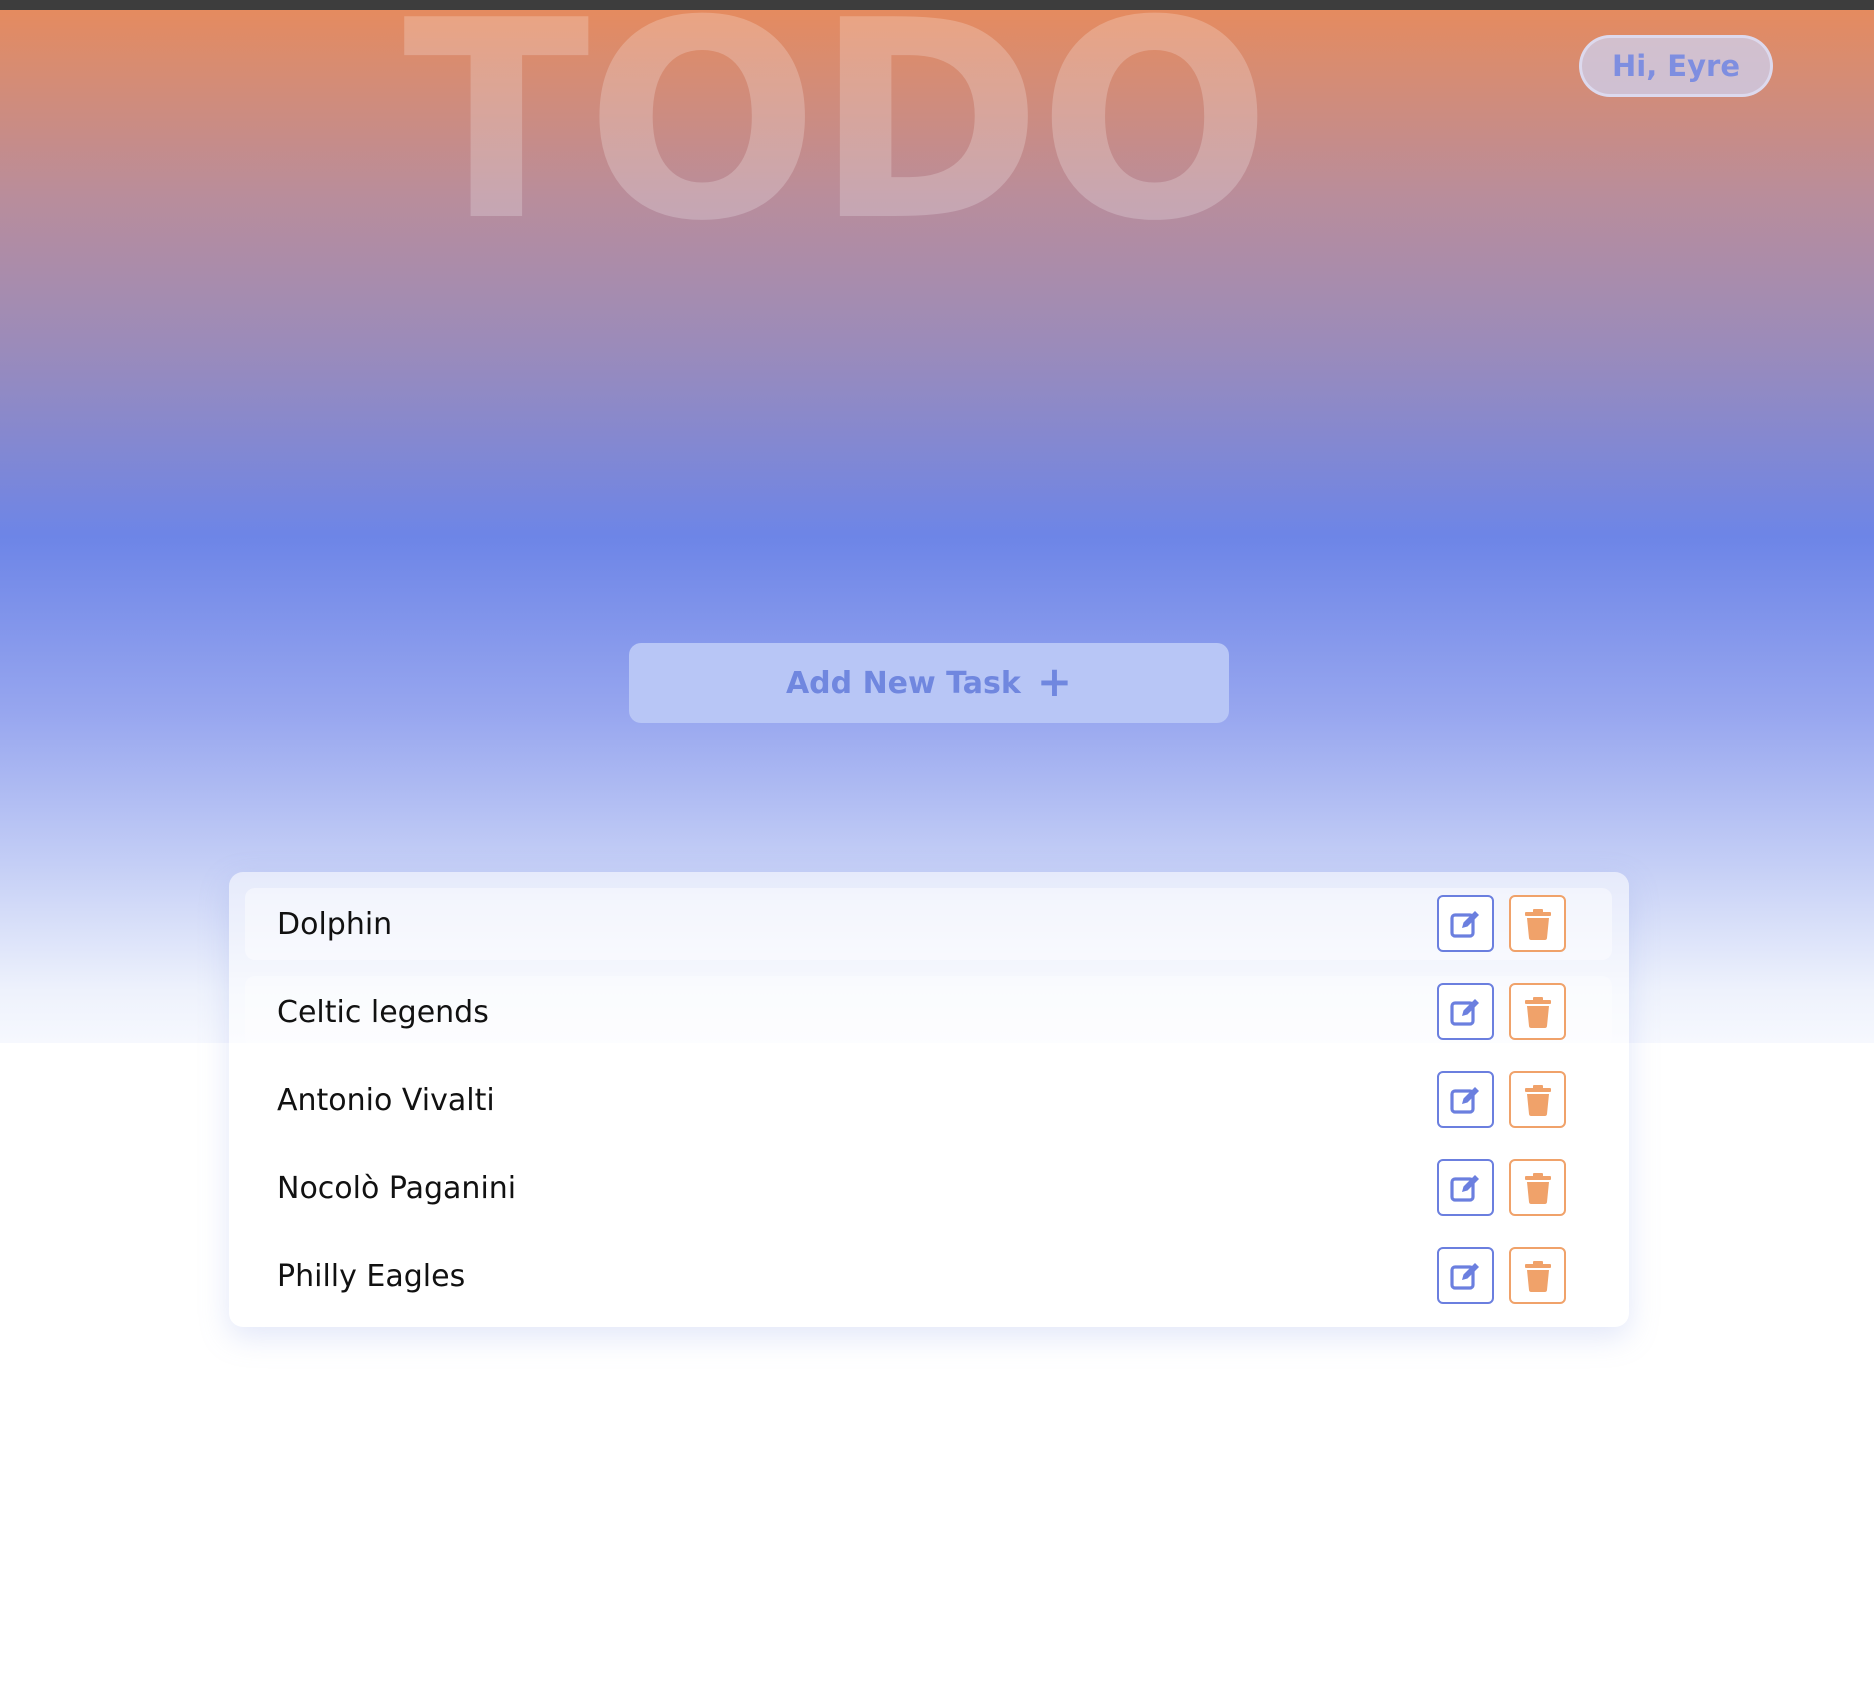  Describe the element at coordinates (903, 683) in the screenshot. I see `add-task-label: Add New Task` at that location.